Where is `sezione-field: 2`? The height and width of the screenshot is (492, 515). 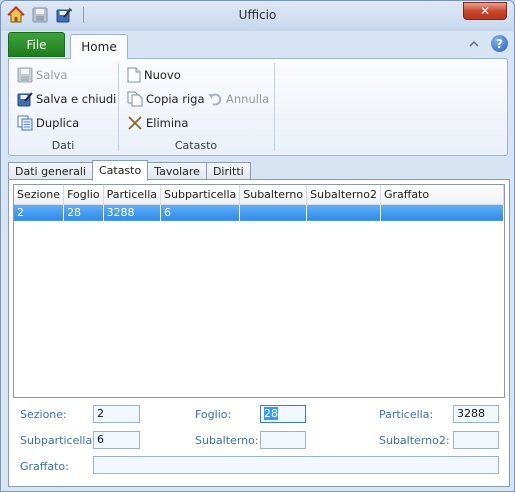
sezione-field: 2 is located at coordinates (116, 414).